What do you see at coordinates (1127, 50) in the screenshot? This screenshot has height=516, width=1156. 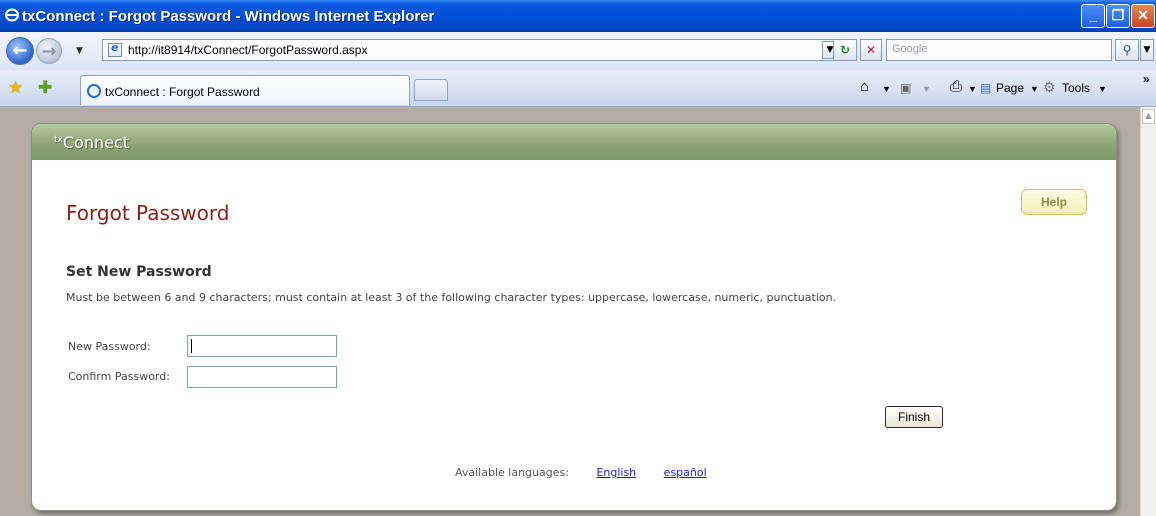 I see `search-button: ⚲` at bounding box center [1127, 50].